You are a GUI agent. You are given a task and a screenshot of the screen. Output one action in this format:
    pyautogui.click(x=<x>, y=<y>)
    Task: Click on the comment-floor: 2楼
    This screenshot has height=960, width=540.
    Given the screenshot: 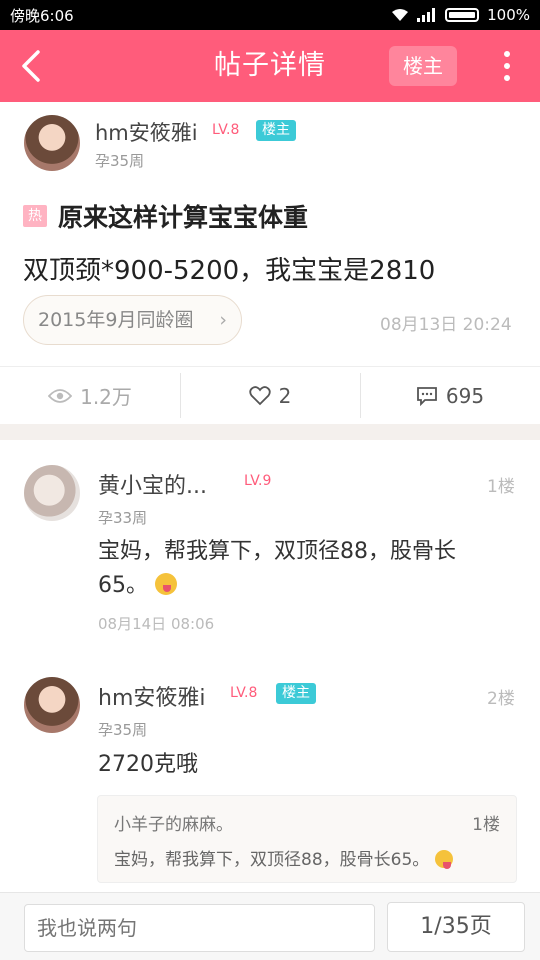 What is the action you would take?
    pyautogui.click(x=501, y=699)
    